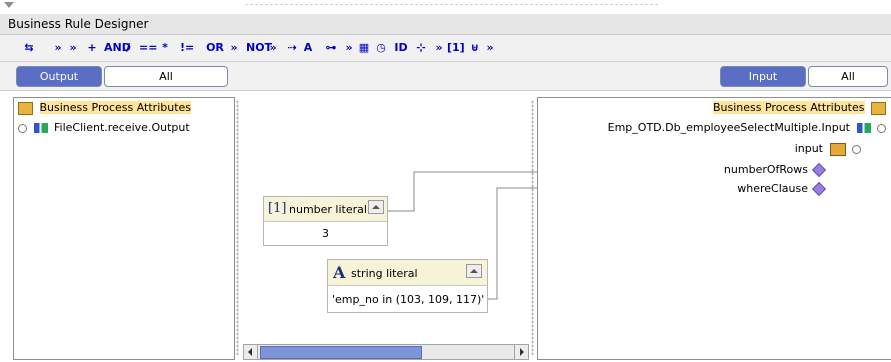 This screenshot has width=891, height=362. What do you see at coordinates (808, 148) in the screenshot?
I see `right-tree-input-label: input` at bounding box center [808, 148].